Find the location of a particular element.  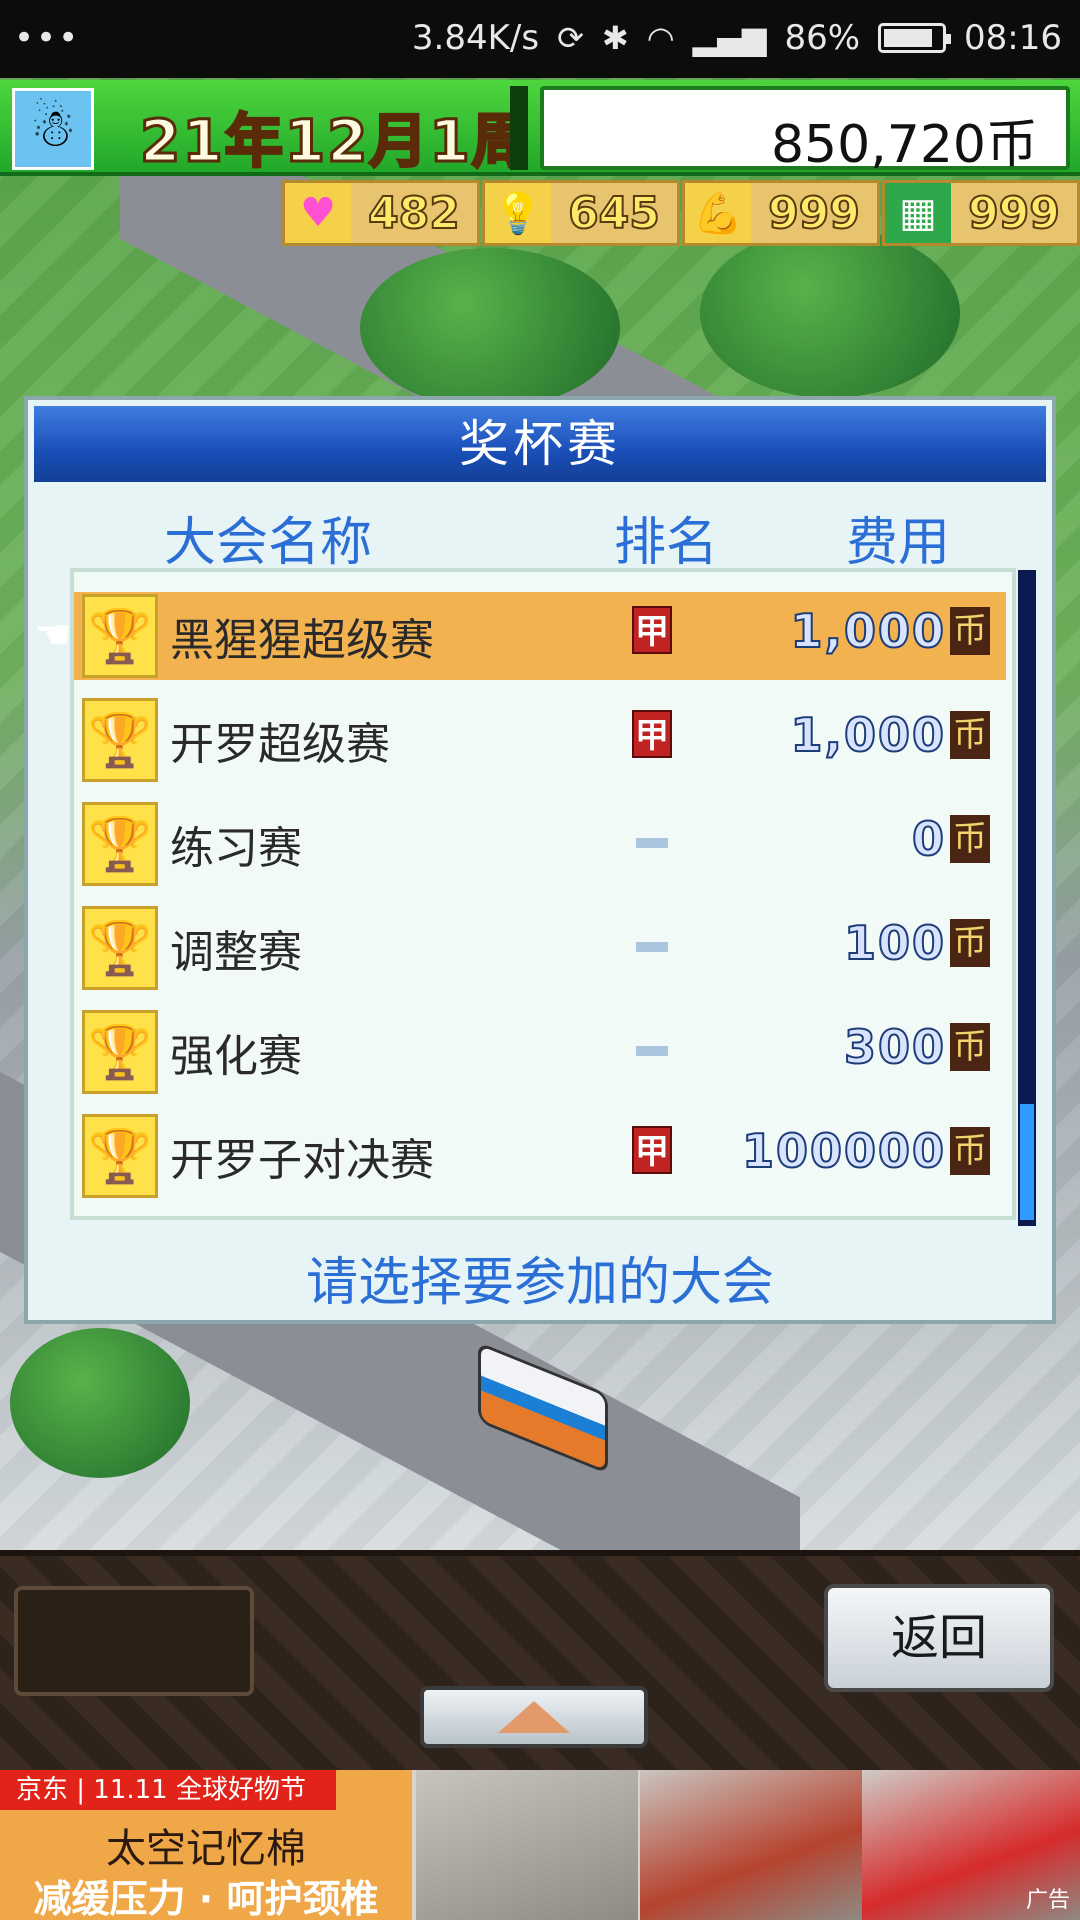

hud-separator is located at coordinates (519, 128).